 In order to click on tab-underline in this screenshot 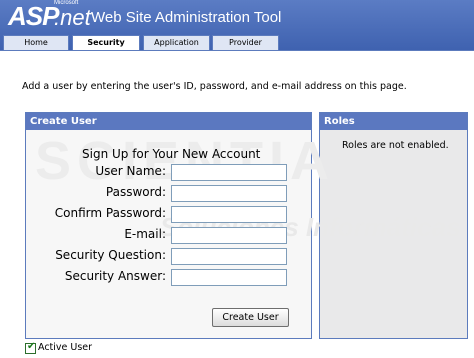, I will do `click(237, 53)`.